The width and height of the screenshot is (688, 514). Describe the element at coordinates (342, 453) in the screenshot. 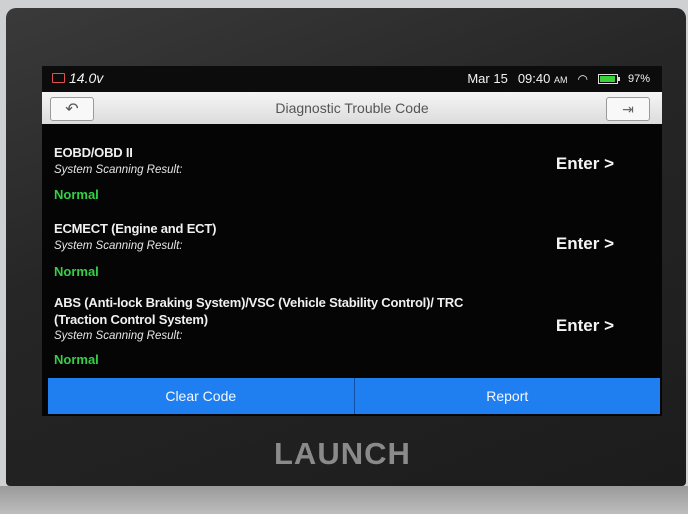

I see `brand-logo: LAUNCH` at that location.